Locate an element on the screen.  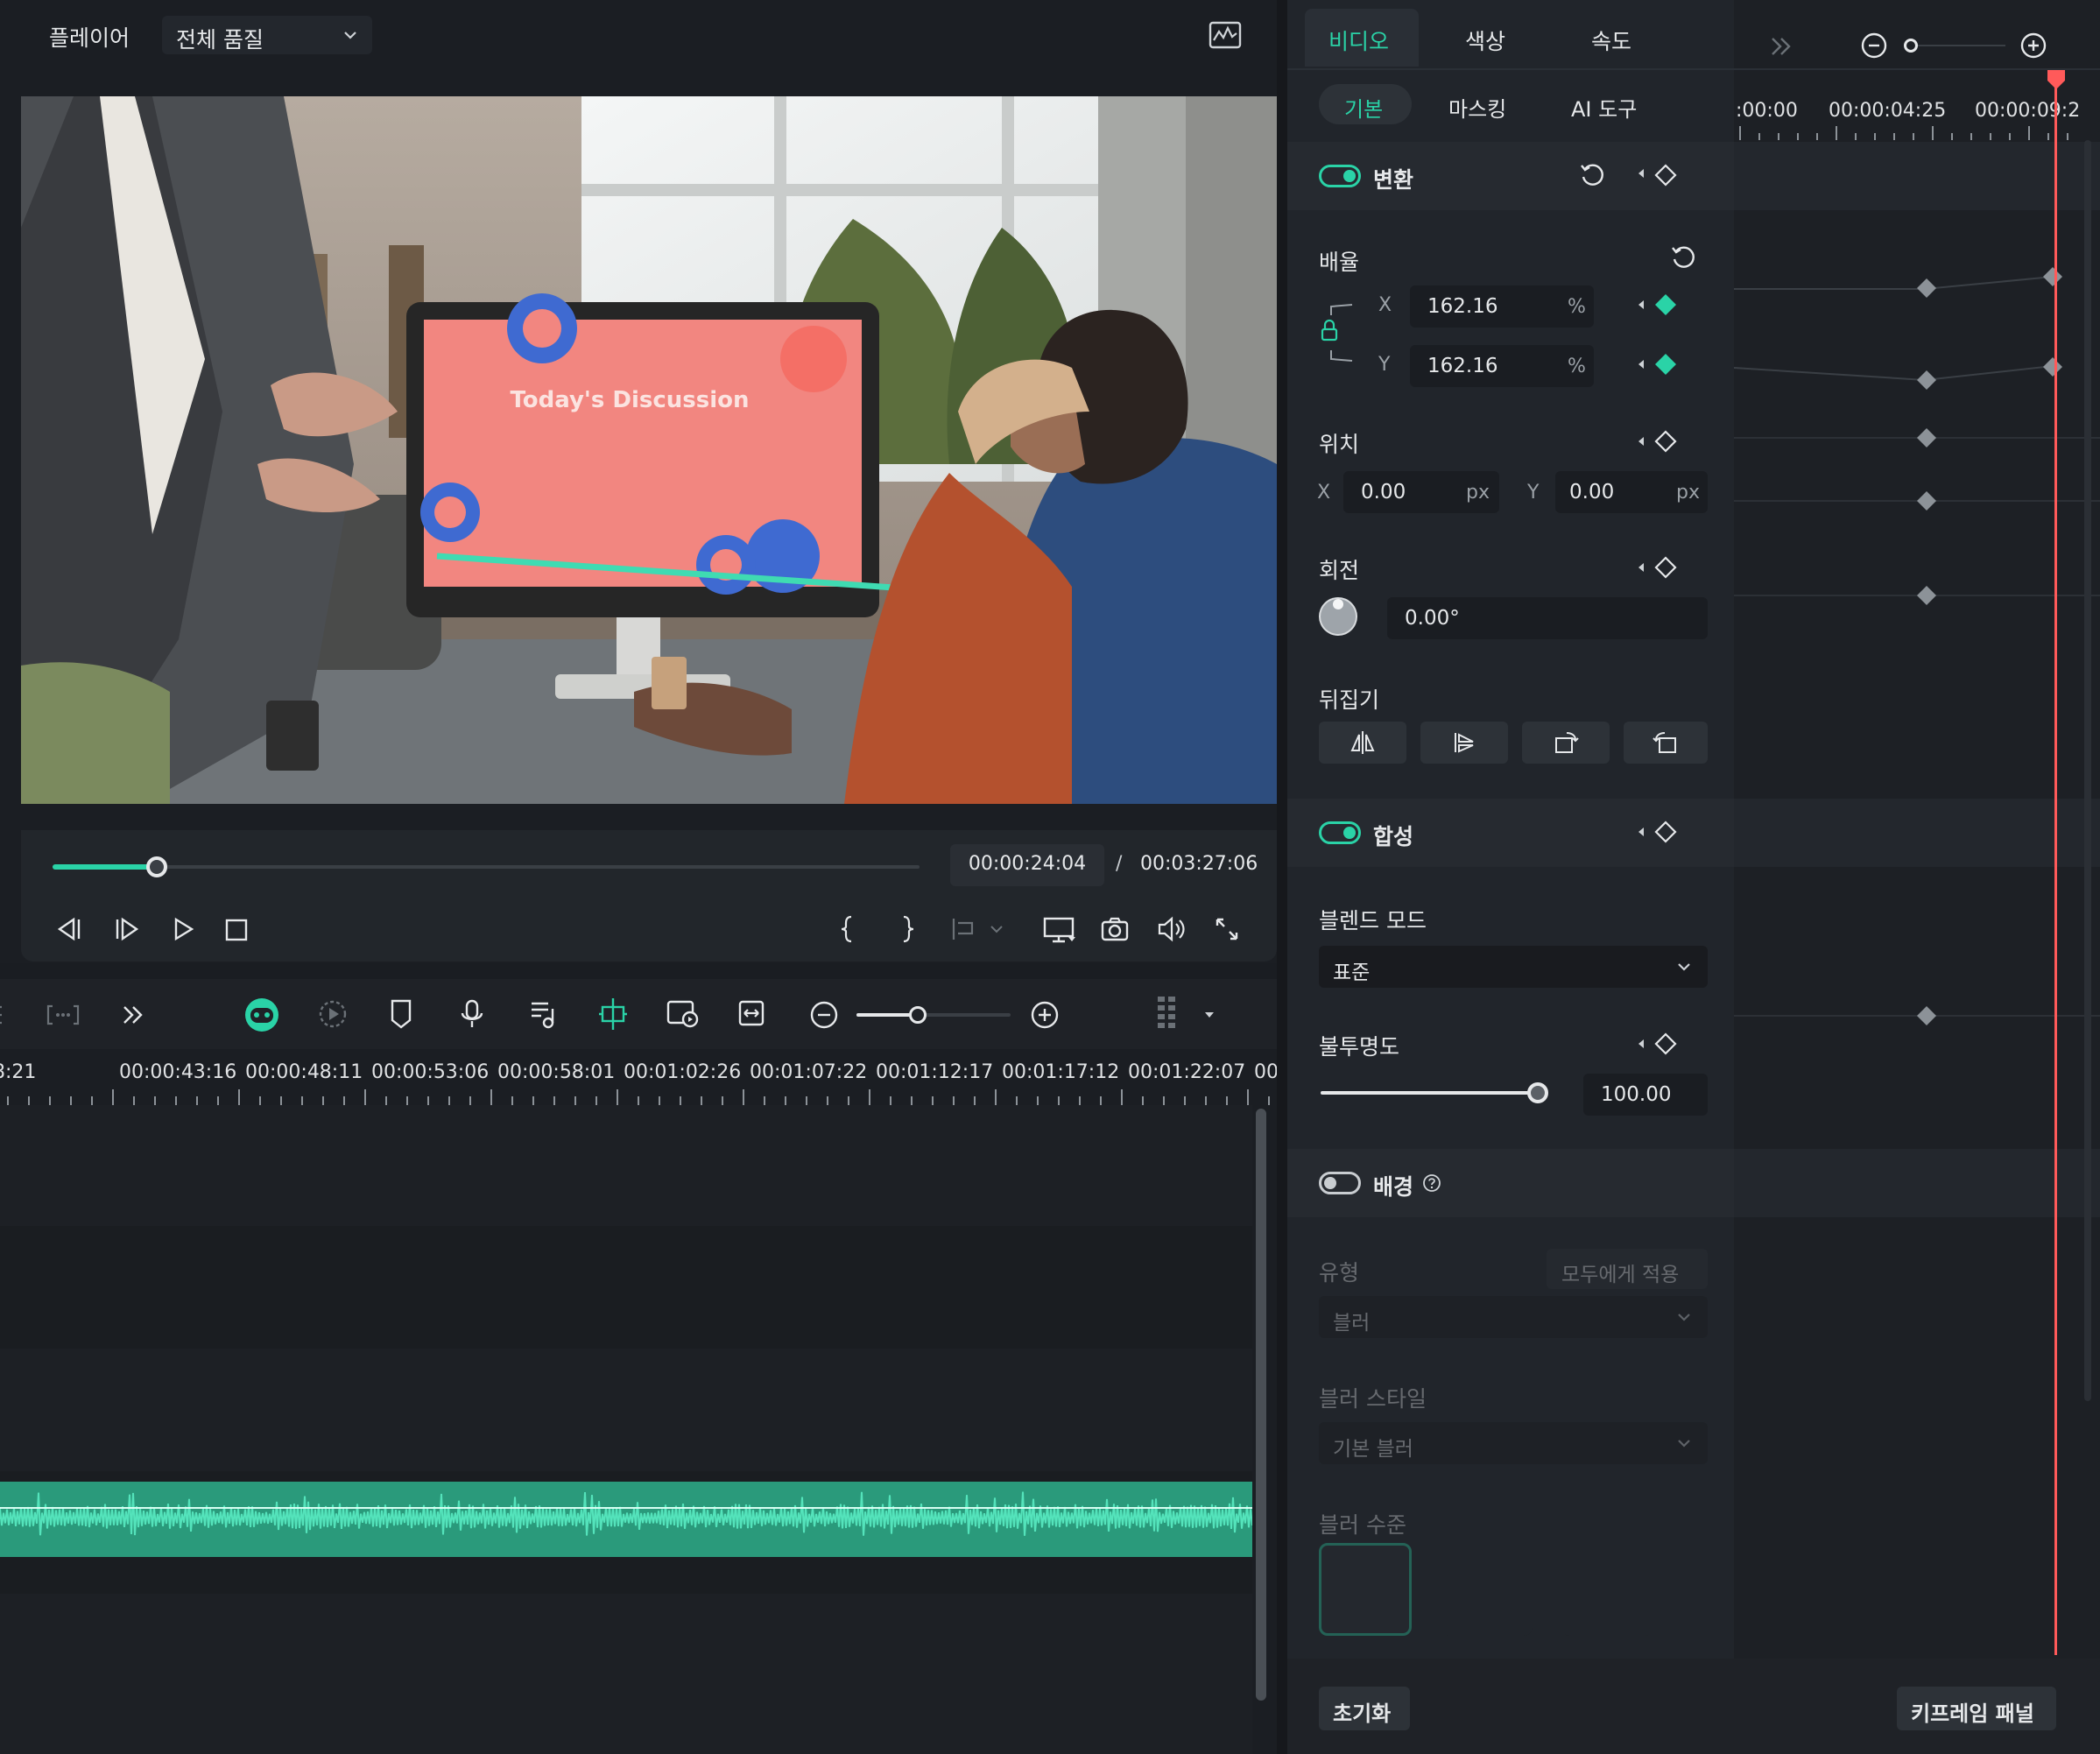
stop-icon is located at coordinates (236, 930).